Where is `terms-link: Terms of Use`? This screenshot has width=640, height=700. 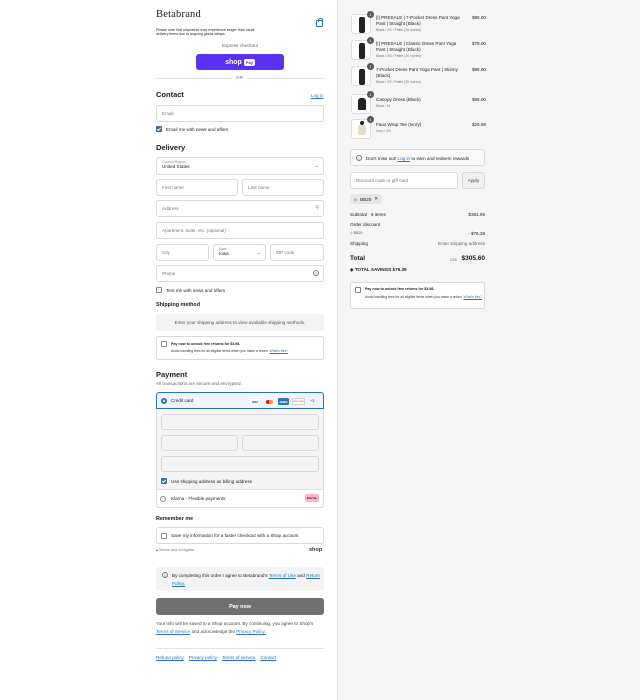 terms-link: Terms of Use is located at coordinates (282, 575).